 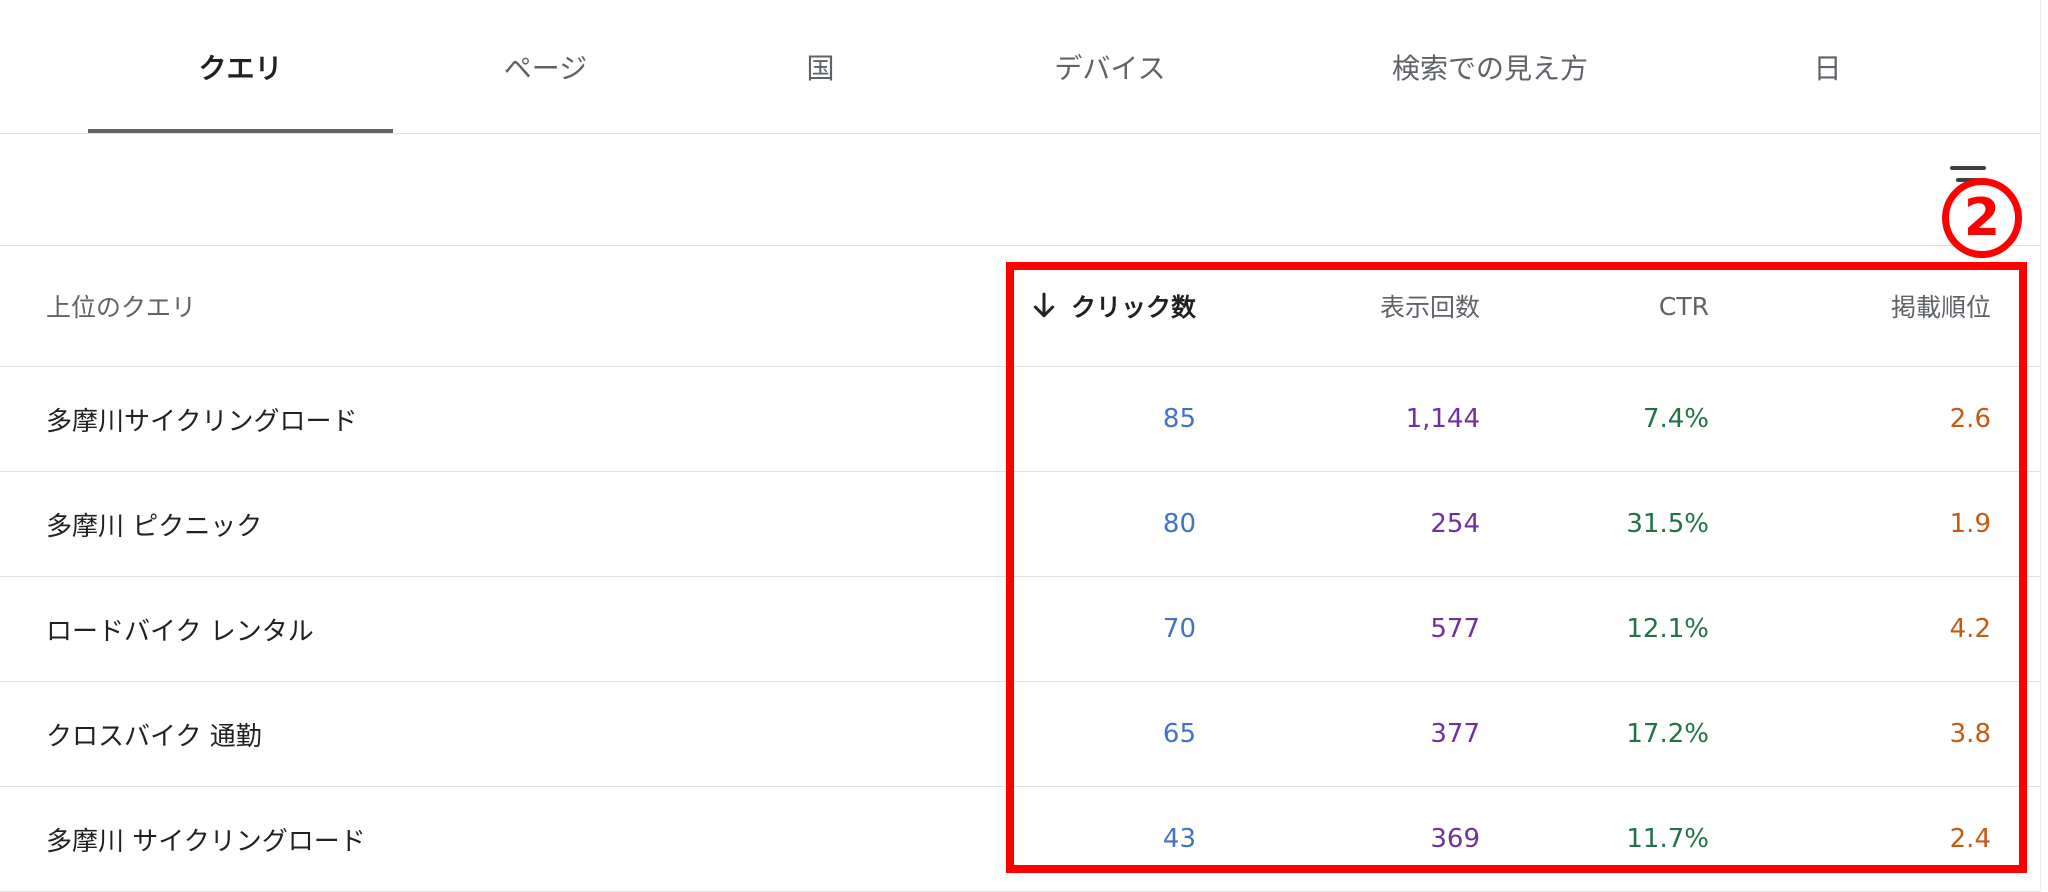 I want to click on tab-device: デバイス, so click(x=1110, y=66).